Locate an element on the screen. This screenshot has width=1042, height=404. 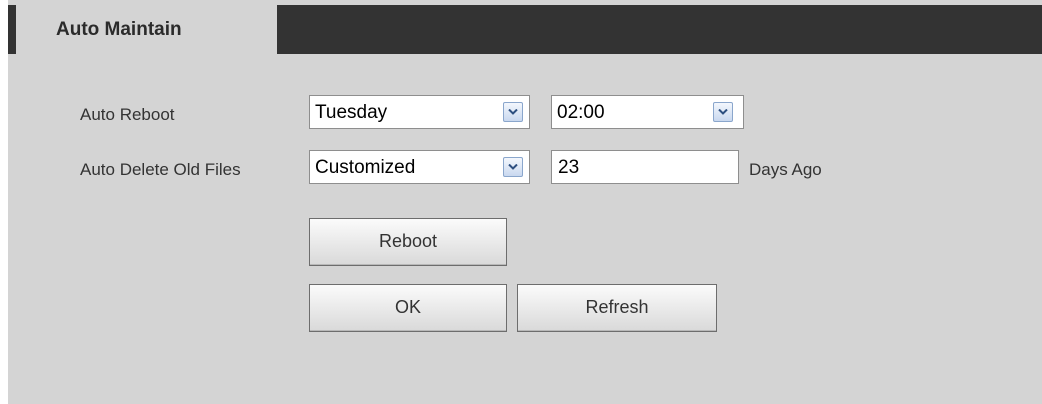
days-ago-label: Days Ago is located at coordinates (785, 169).